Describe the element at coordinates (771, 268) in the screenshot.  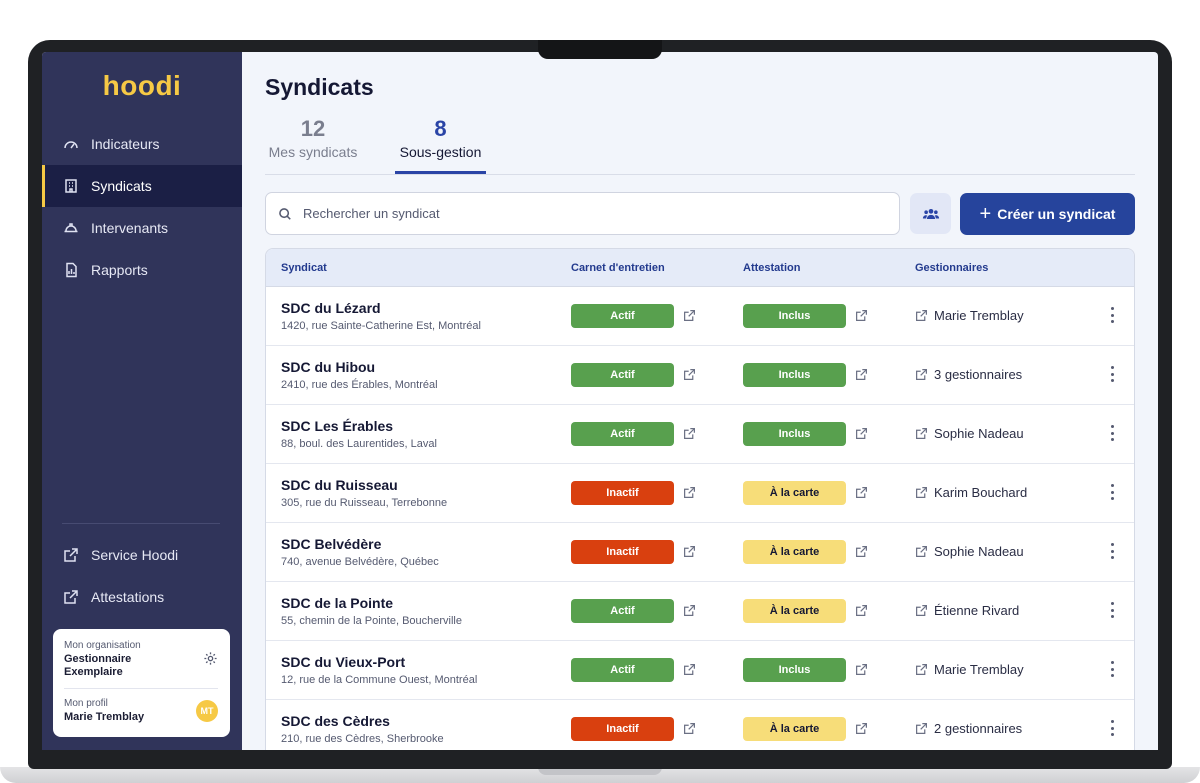
I see `column-header-attestation: Attestation` at that location.